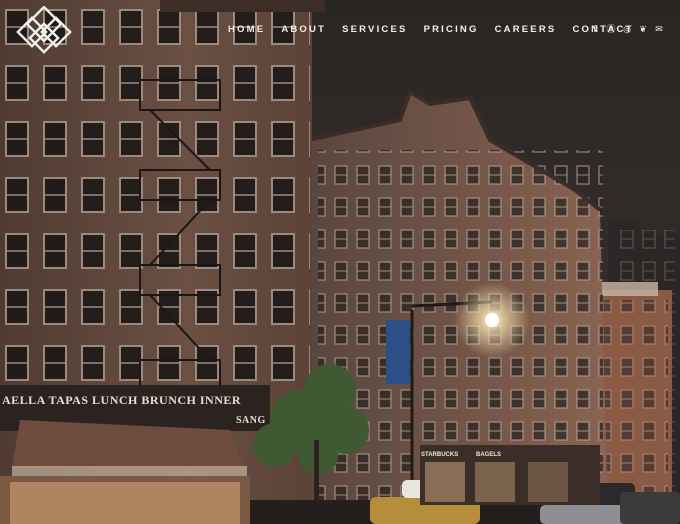 The image size is (680, 524). Describe the element at coordinates (489, 455) in the screenshot. I see `shop-sign-2: BAGELS` at that location.